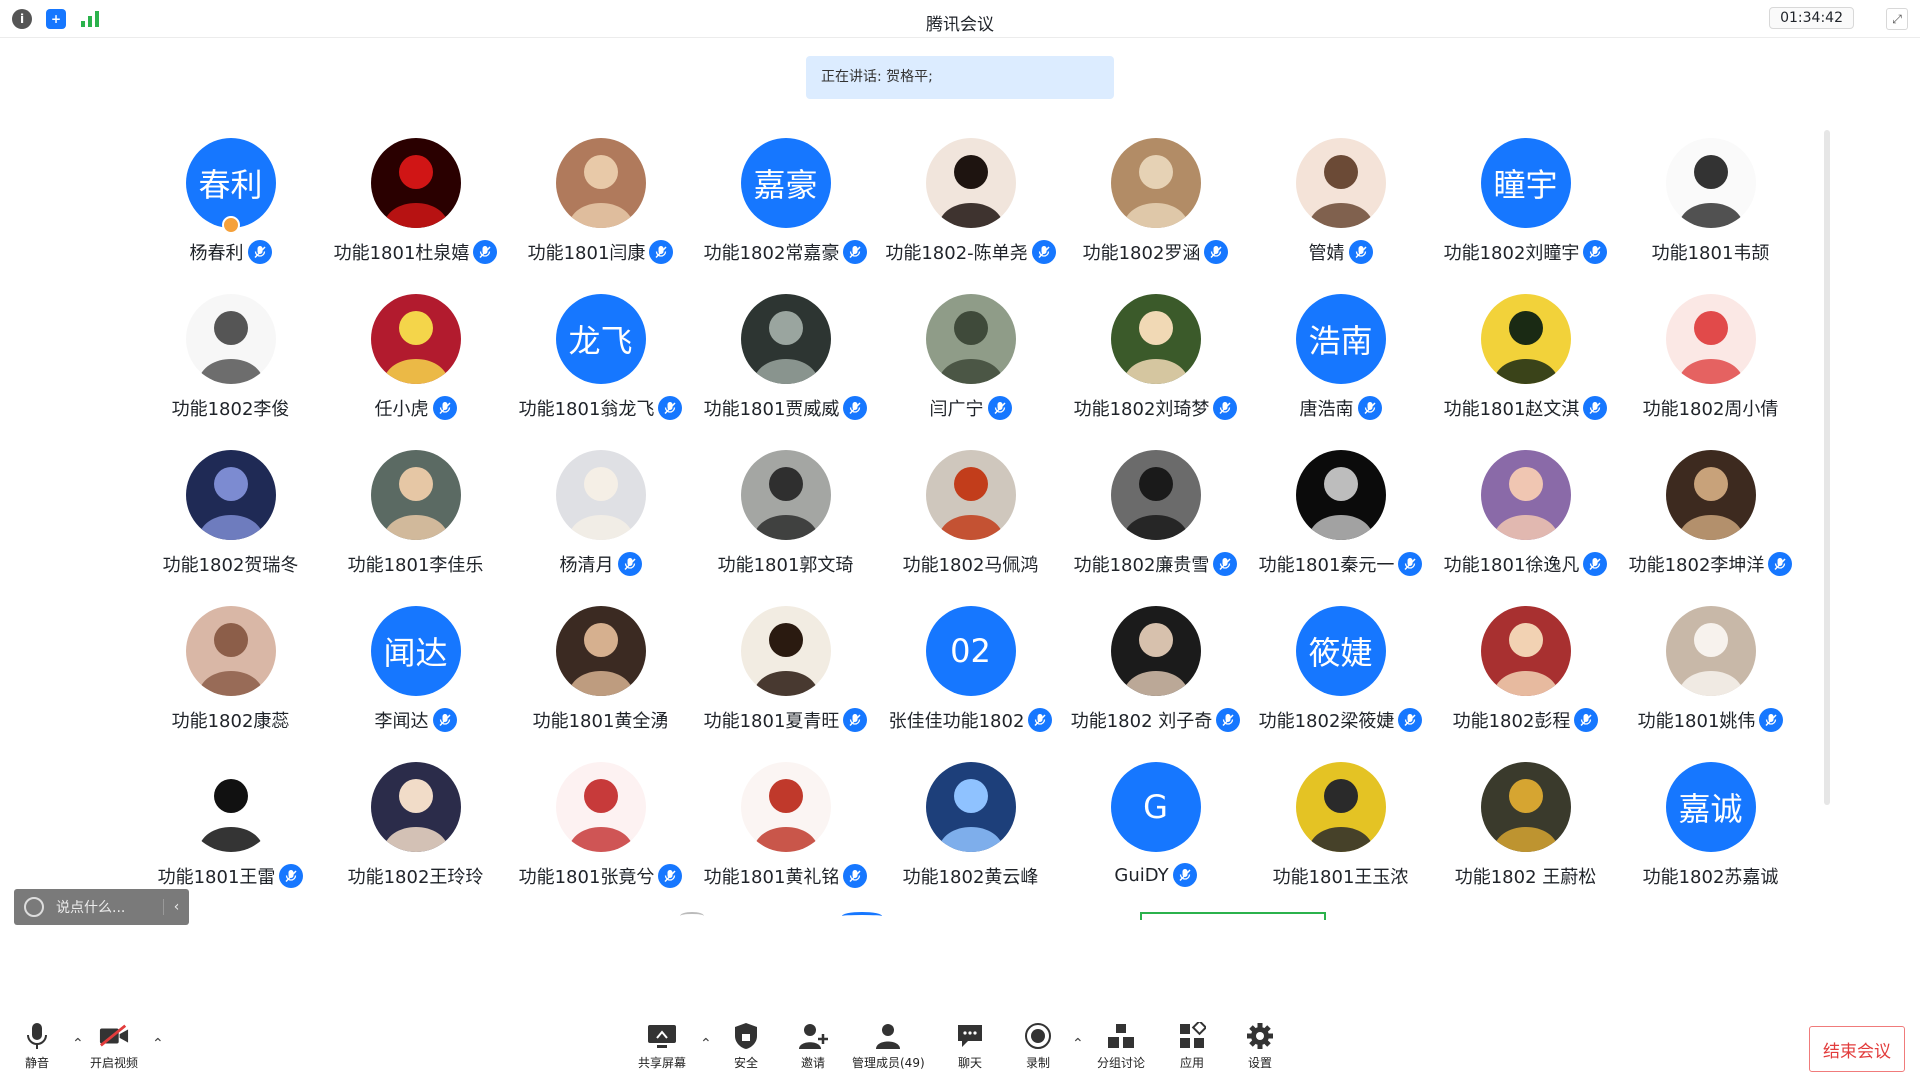  I want to click on participant-tile: 功能1801黄礼铭, so click(785, 827).